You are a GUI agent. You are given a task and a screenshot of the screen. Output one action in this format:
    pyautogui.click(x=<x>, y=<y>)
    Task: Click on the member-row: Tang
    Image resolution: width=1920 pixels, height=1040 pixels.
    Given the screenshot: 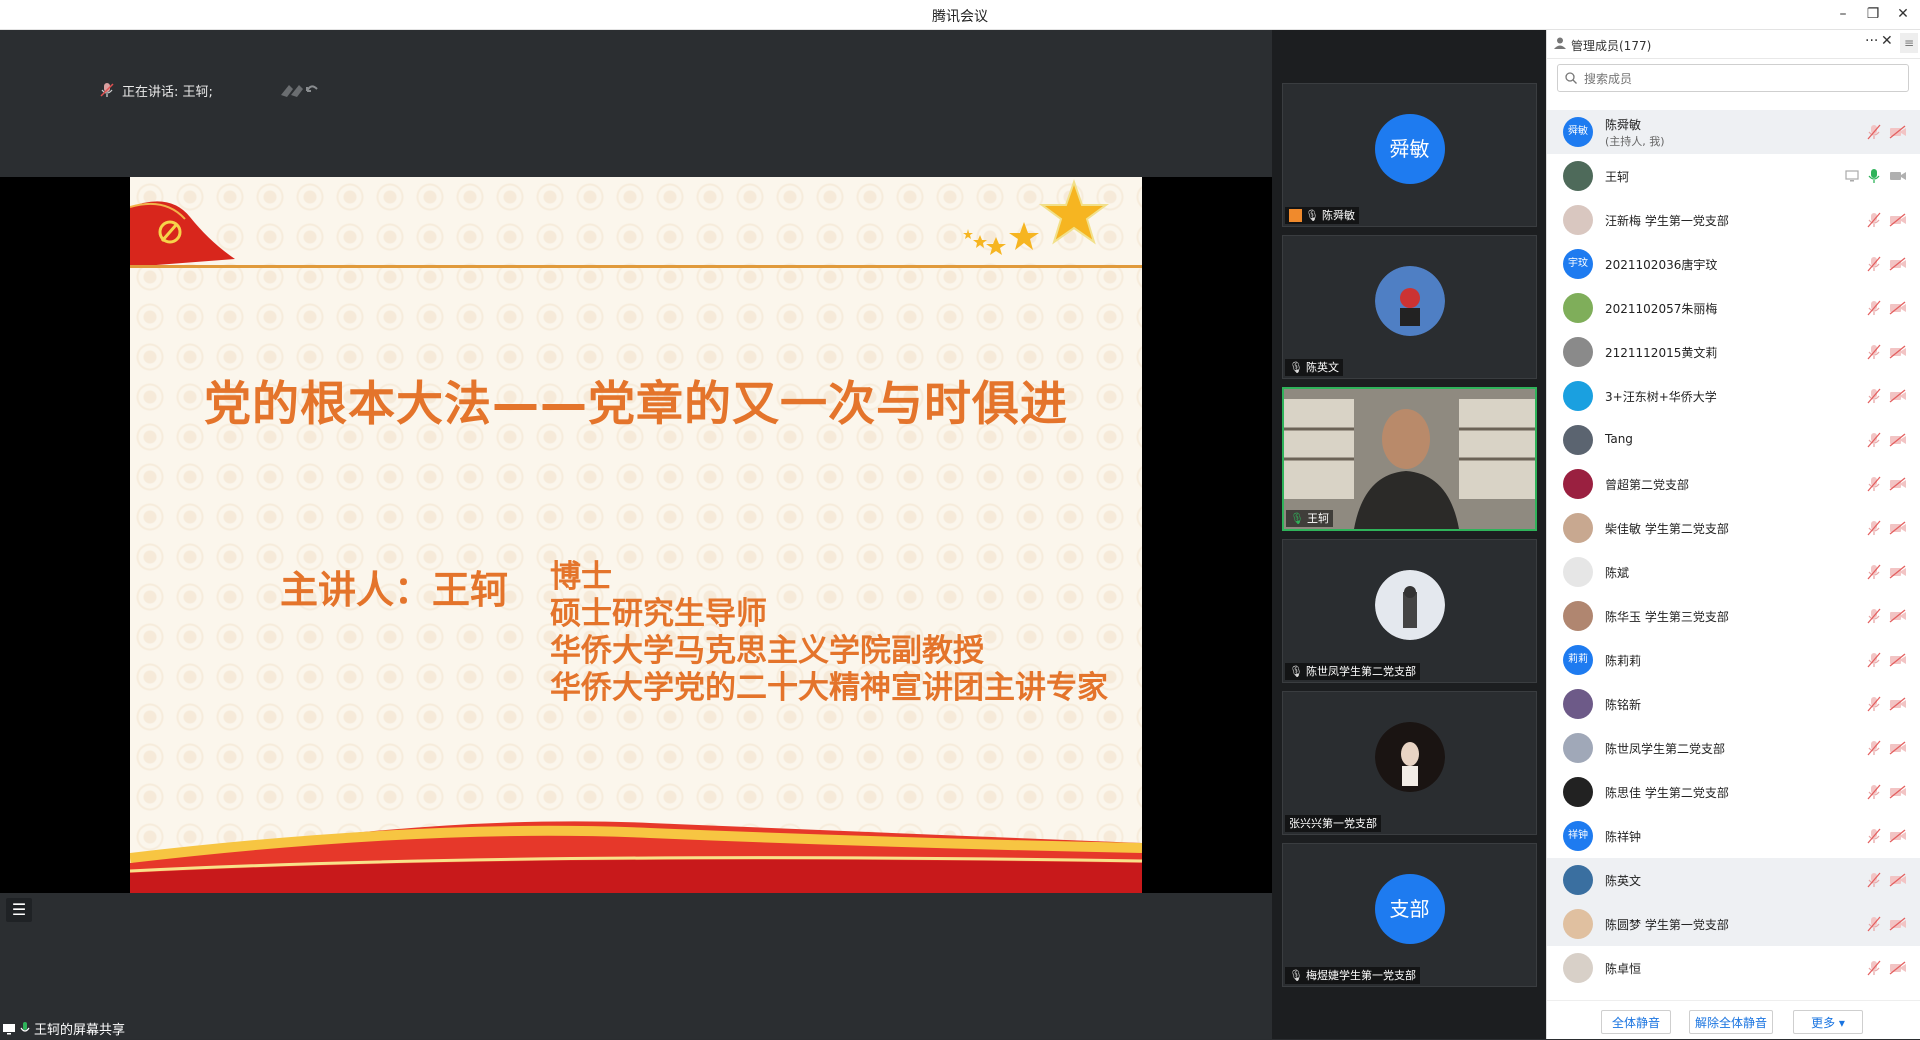 What is the action you would take?
    pyautogui.click(x=1733, y=440)
    